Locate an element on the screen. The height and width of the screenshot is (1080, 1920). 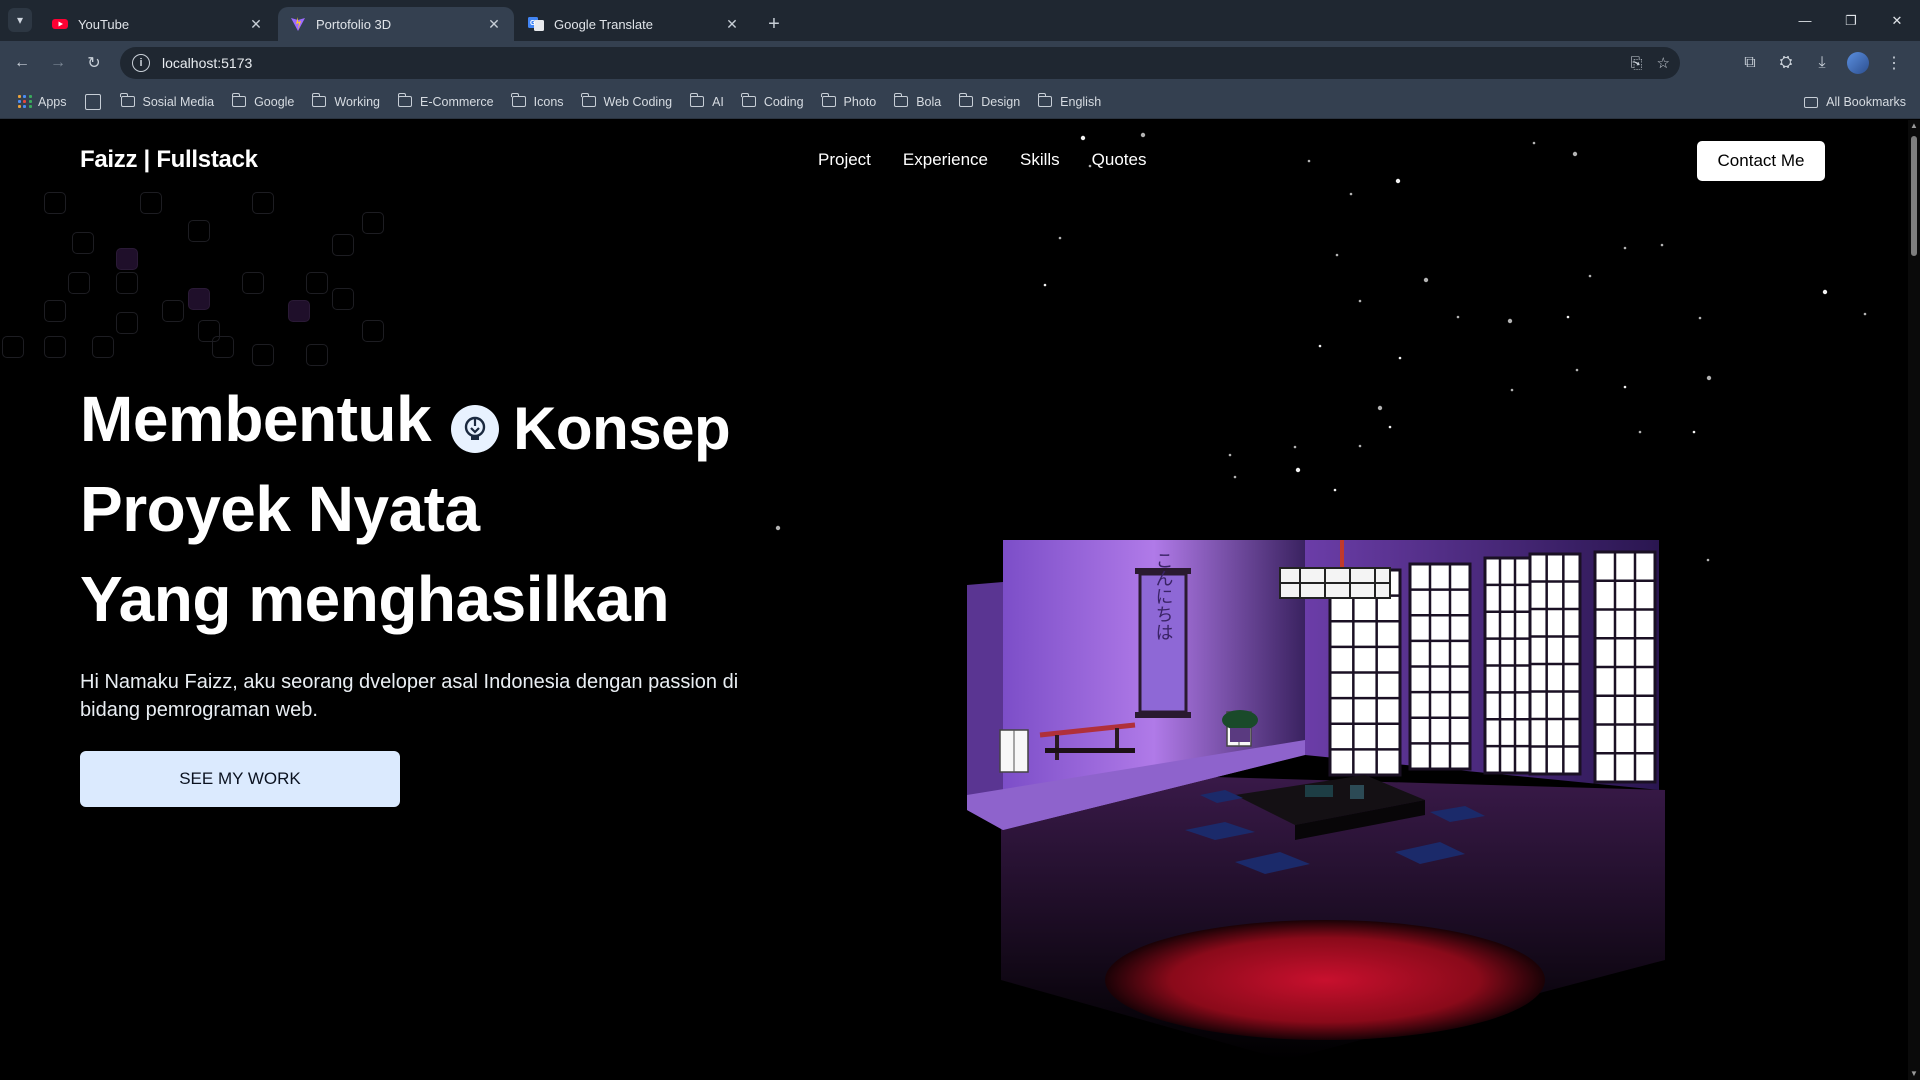
tab-groups-icon is located at coordinates (92, 101).